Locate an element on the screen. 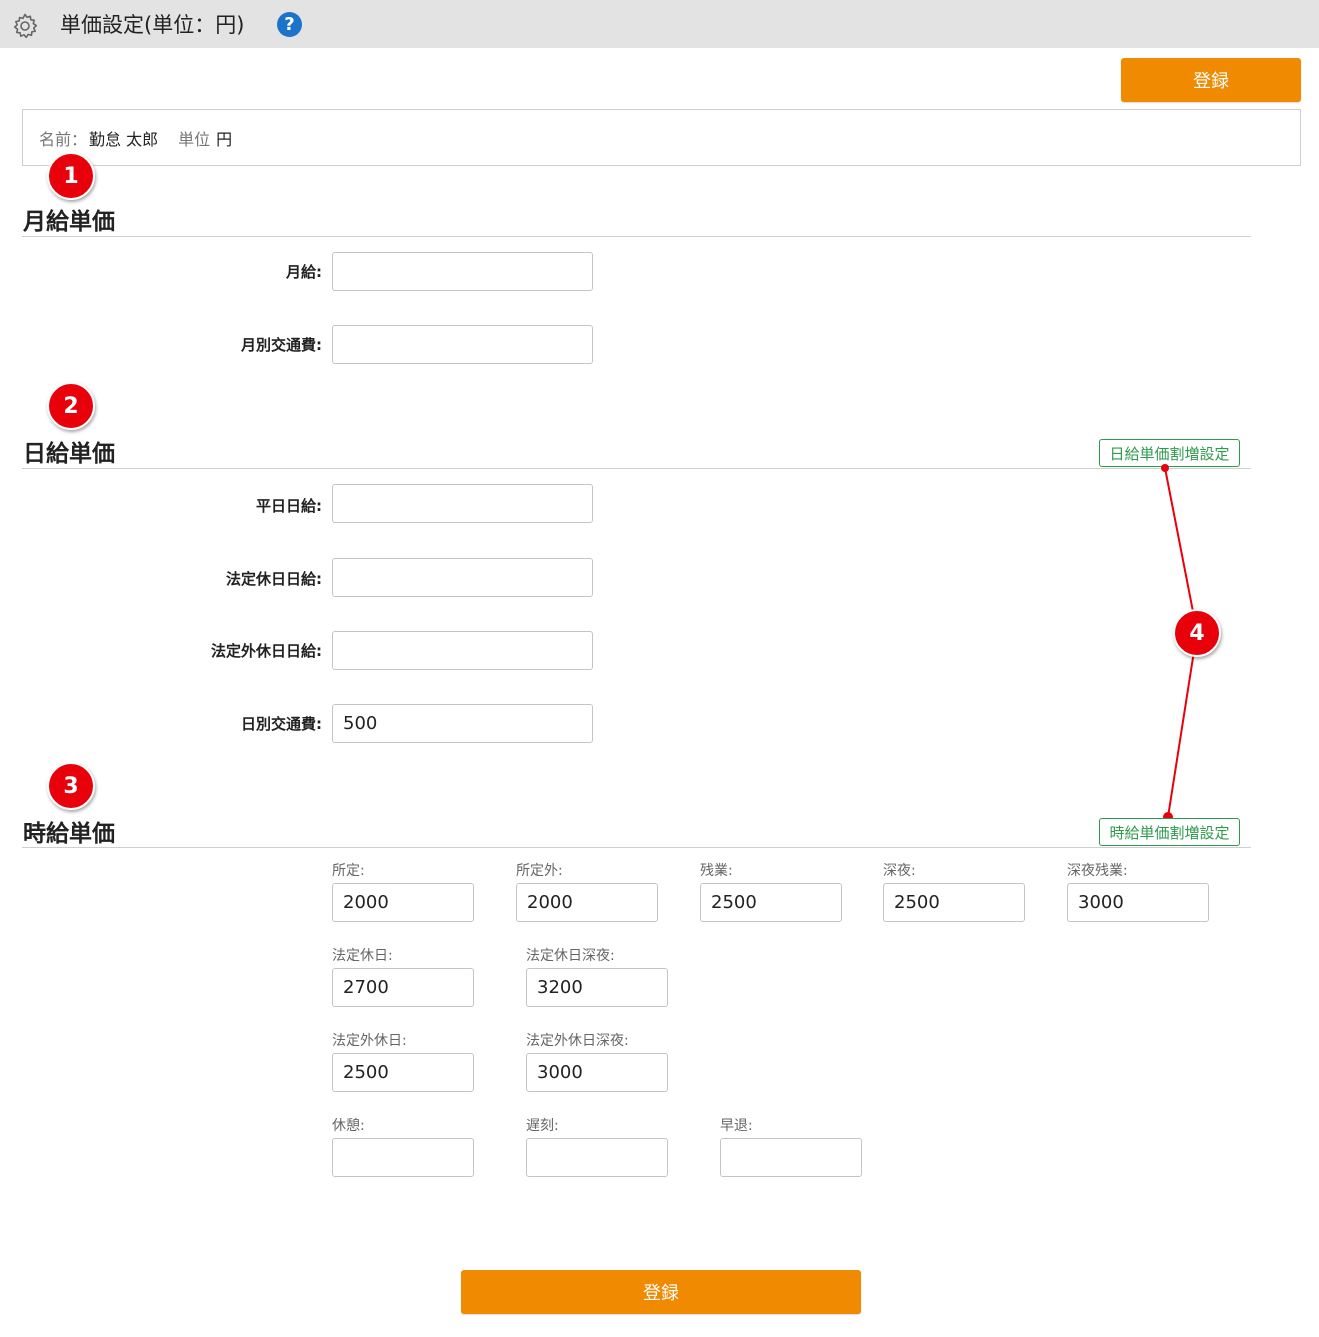 The height and width of the screenshot is (1337, 1319). monthly-transport-label: 月別交通費: is located at coordinates (281, 345).